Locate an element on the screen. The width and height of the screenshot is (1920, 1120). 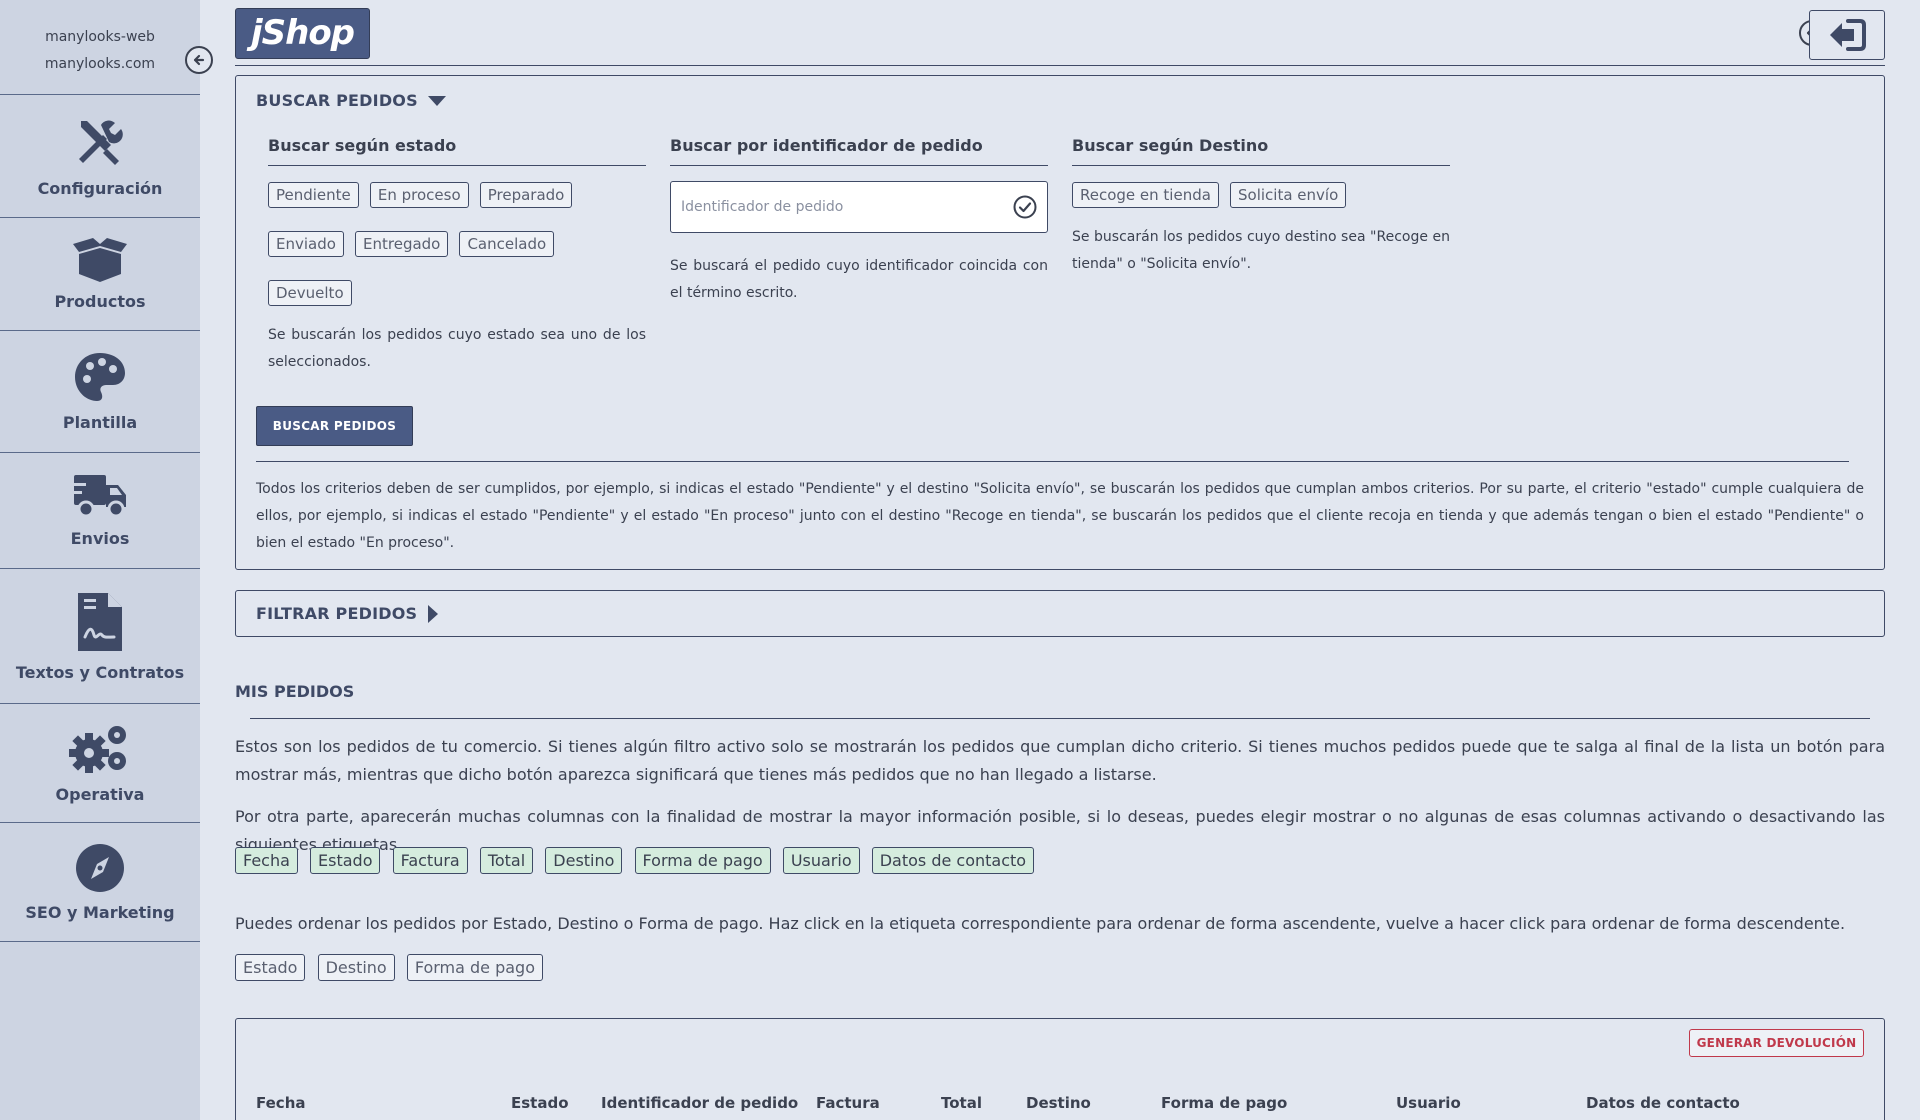
destination-tag-recoge-en-tienda: Recoge en tienda is located at coordinates (1145, 195).